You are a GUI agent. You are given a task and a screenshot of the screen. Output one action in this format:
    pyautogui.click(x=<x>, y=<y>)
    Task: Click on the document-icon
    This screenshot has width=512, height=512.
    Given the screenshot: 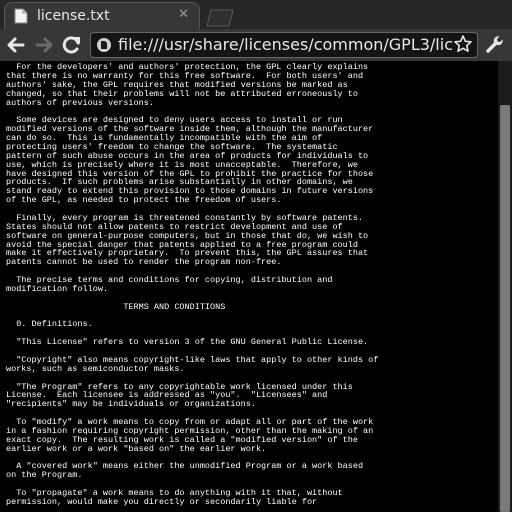 What is the action you would take?
    pyautogui.click(x=21, y=16)
    